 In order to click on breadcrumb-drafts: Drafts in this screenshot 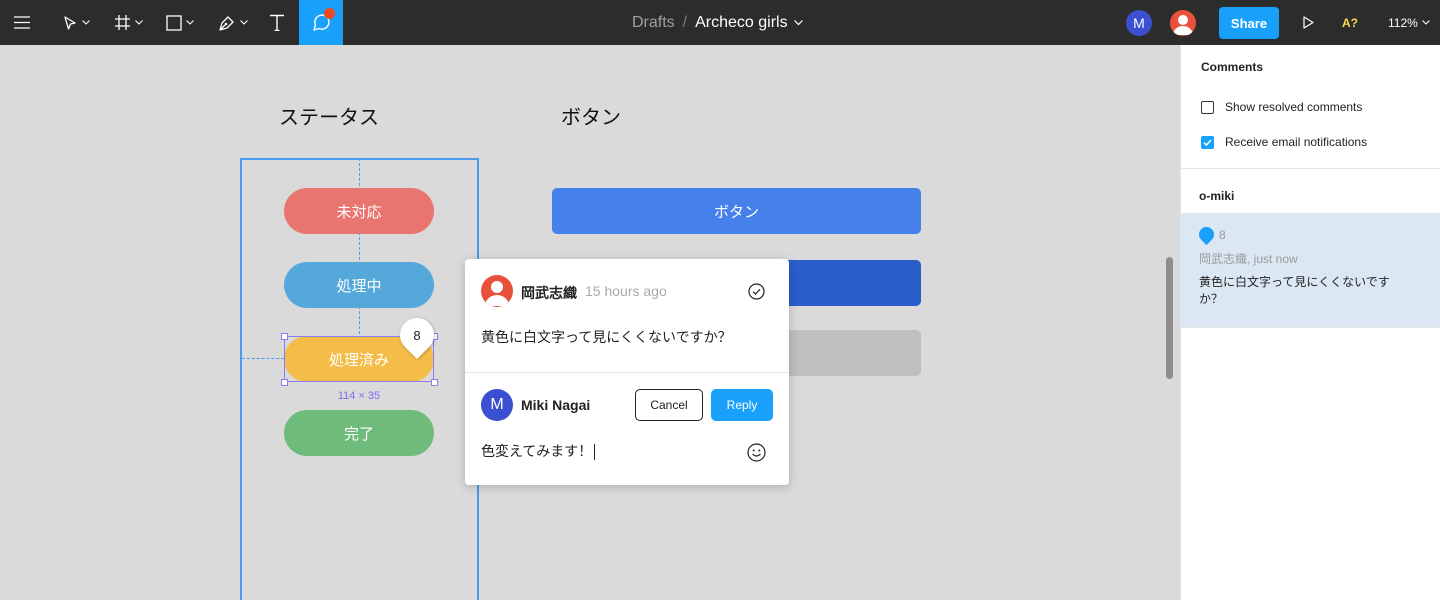, I will do `click(653, 23)`.